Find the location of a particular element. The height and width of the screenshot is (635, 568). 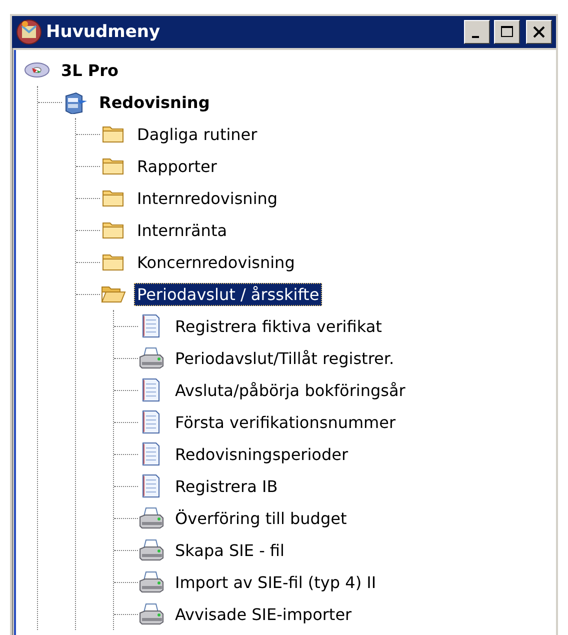

tree-item: Internränta is located at coordinates (182, 230).